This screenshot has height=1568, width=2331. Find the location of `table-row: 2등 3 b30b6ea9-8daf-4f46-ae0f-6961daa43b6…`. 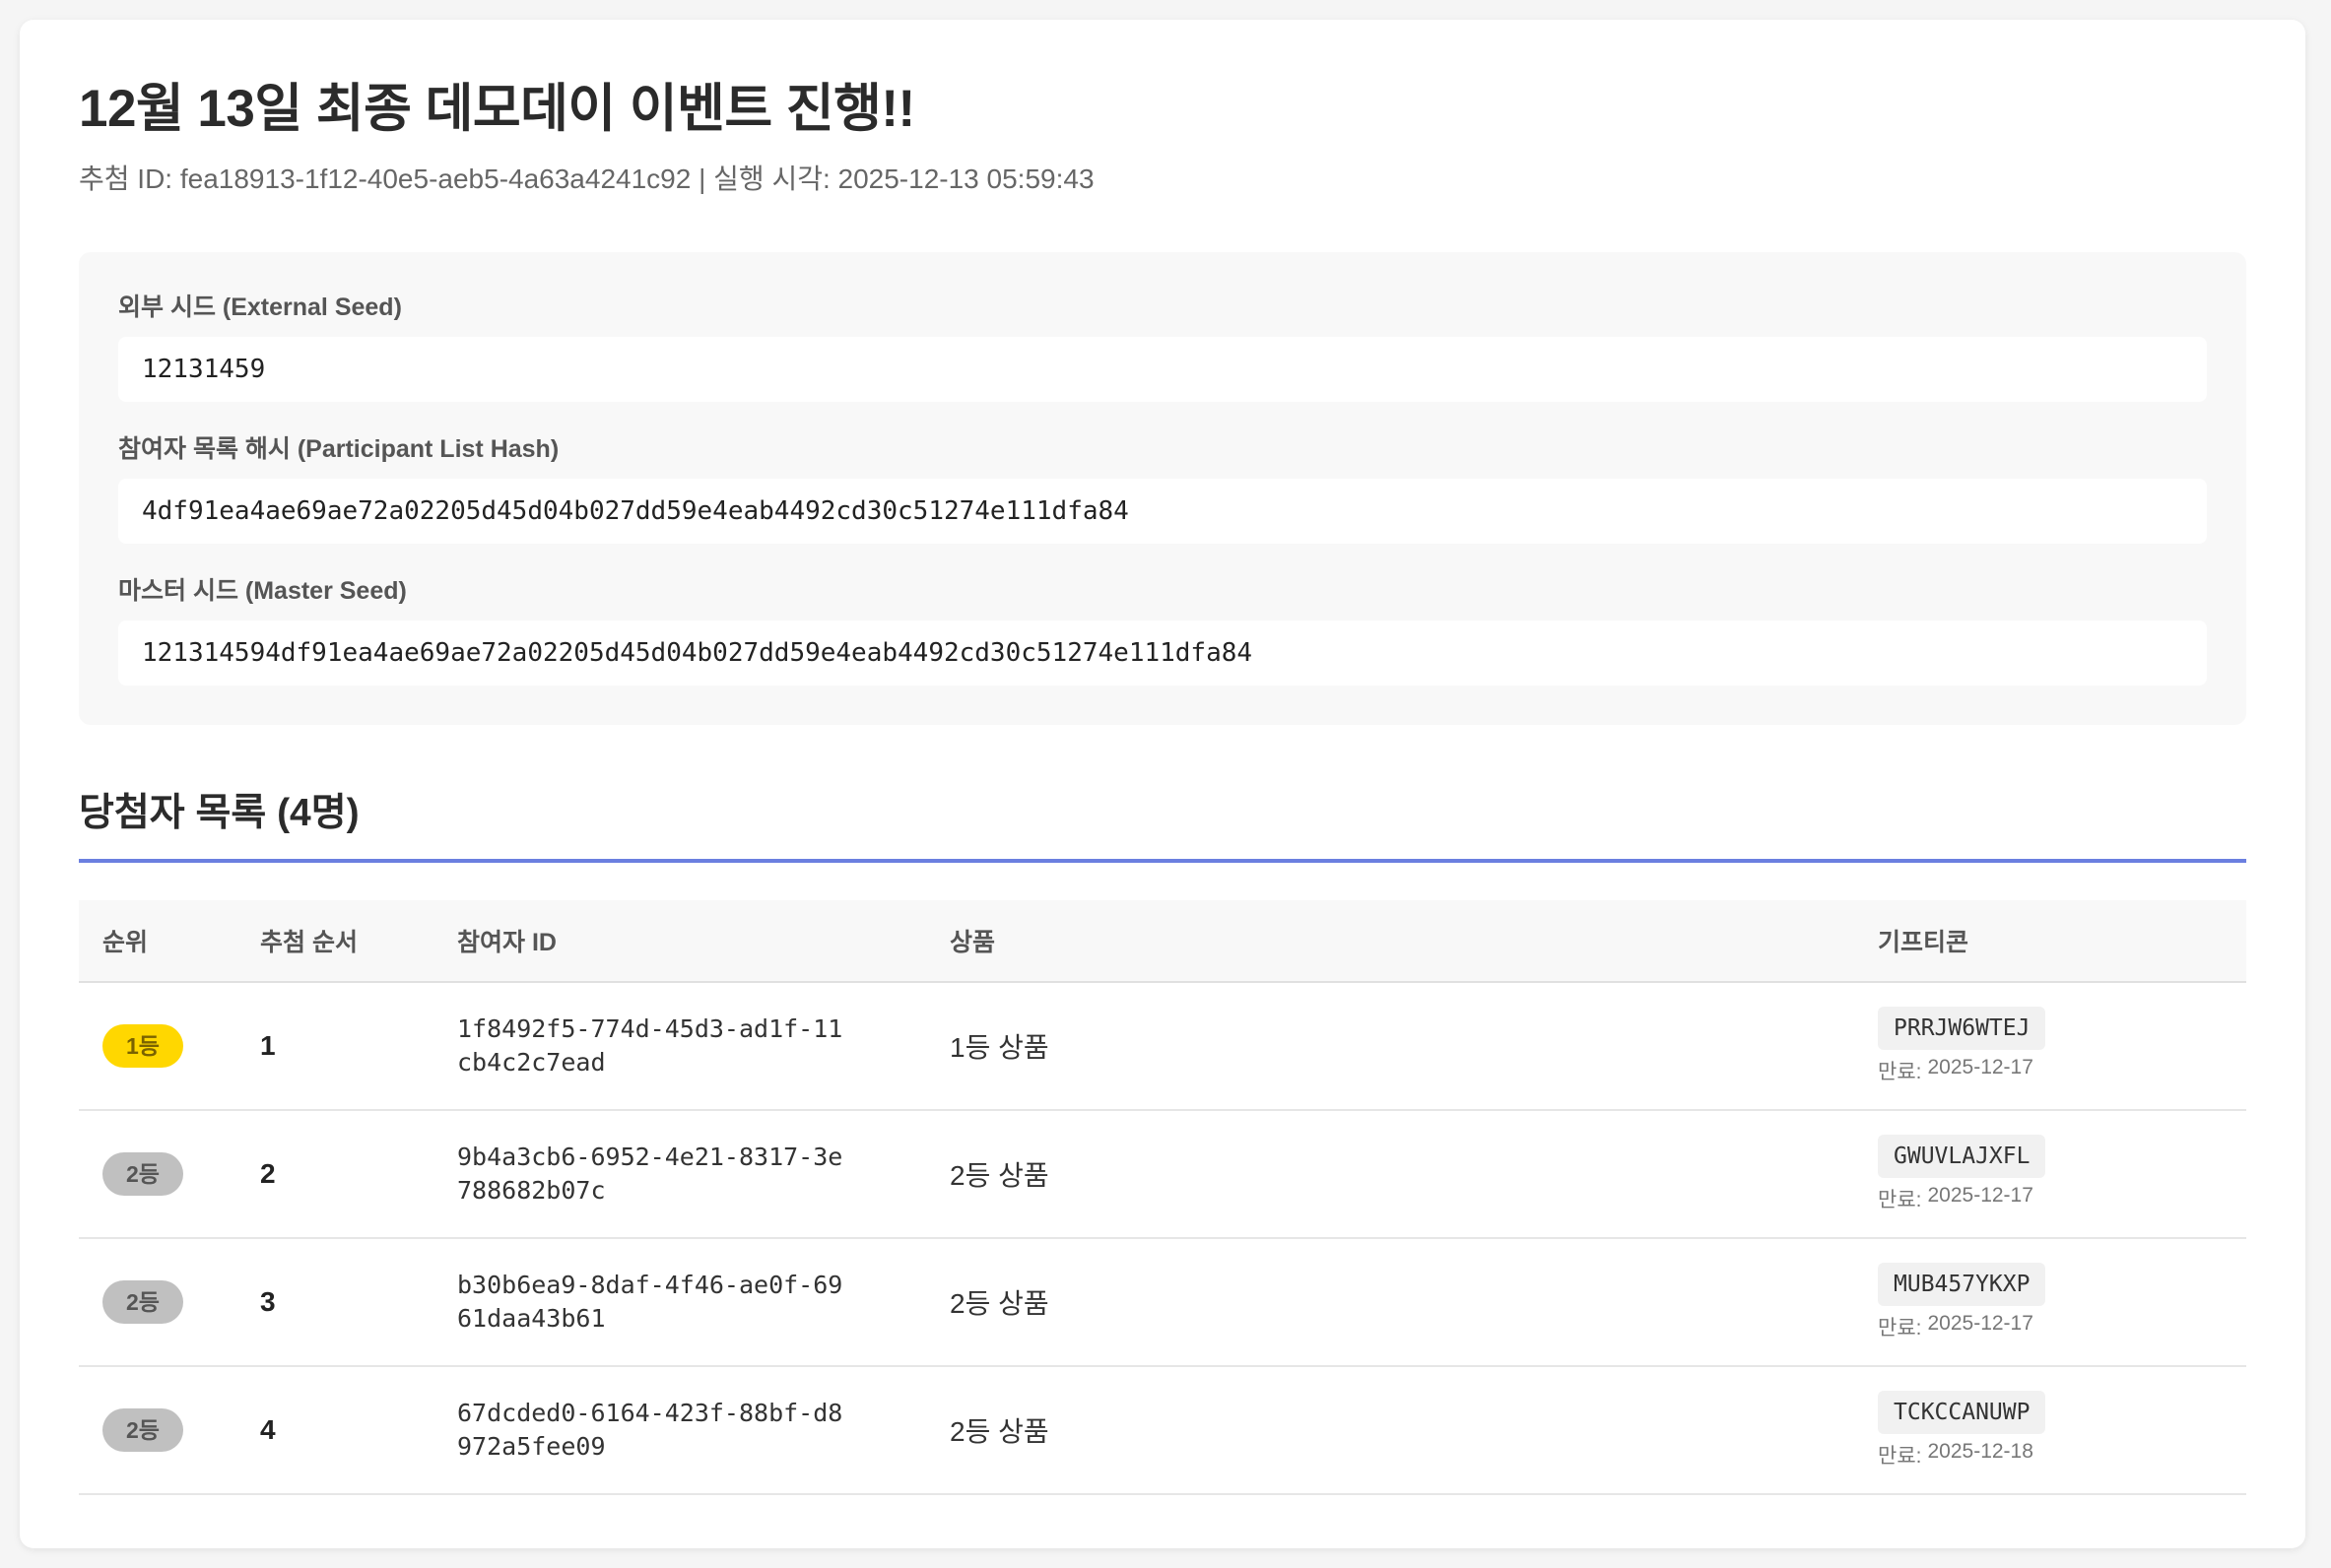

table-row: 2등 3 b30b6ea9-8daf-4f46-ae0f-6961daa43b6… is located at coordinates (1162, 1302).